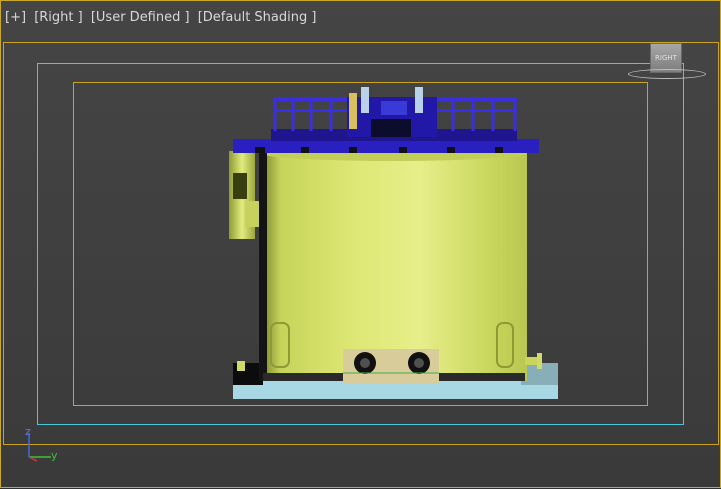 This screenshot has width=721, height=489. What do you see at coordinates (391, 366) in the screenshot?
I see `inlet-box` at bounding box center [391, 366].